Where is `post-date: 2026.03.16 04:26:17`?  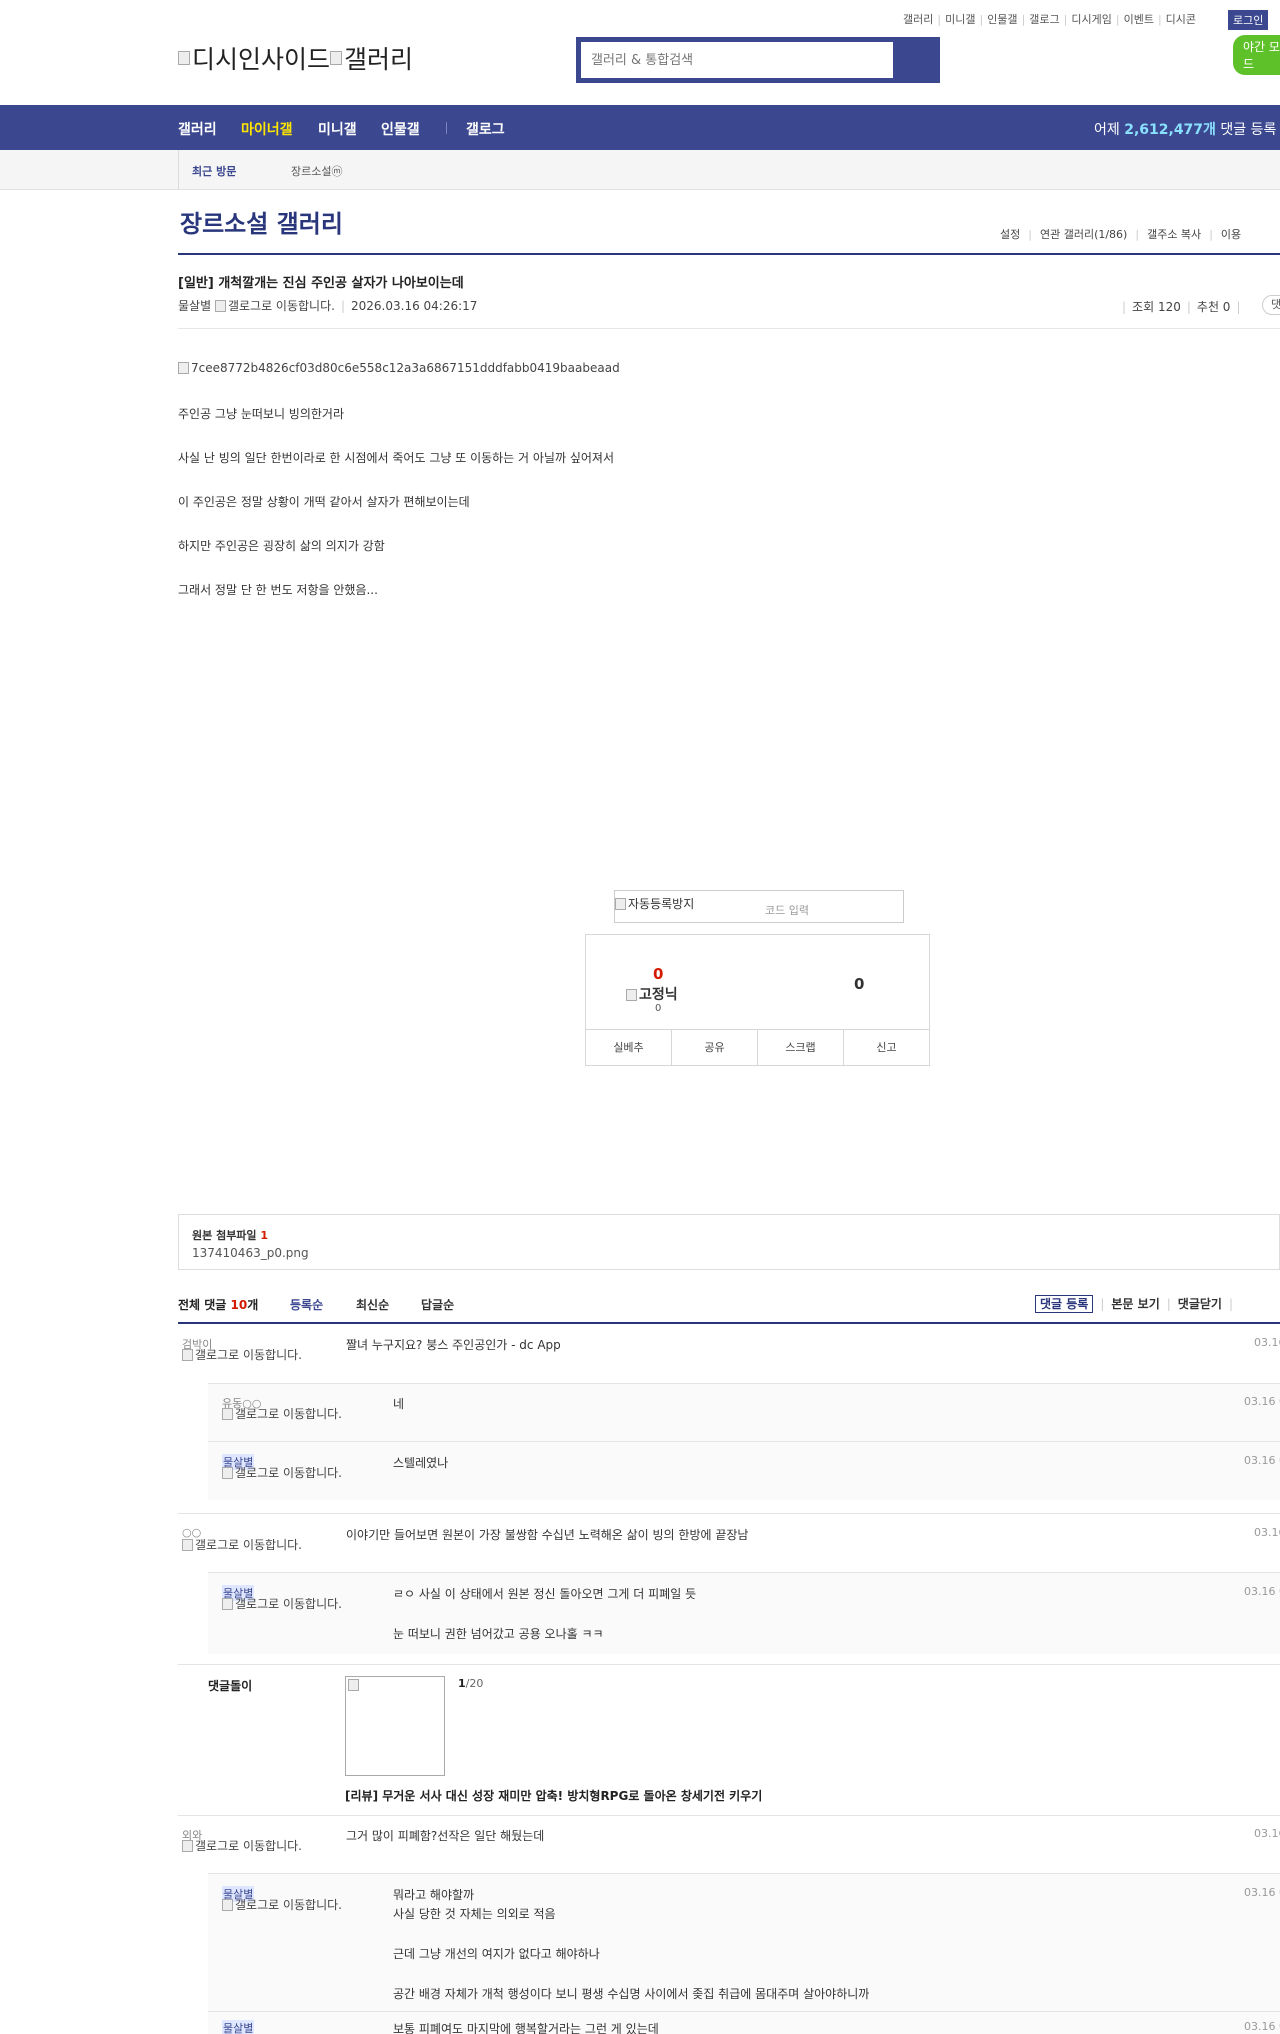 post-date: 2026.03.16 04:26:17 is located at coordinates (414, 306).